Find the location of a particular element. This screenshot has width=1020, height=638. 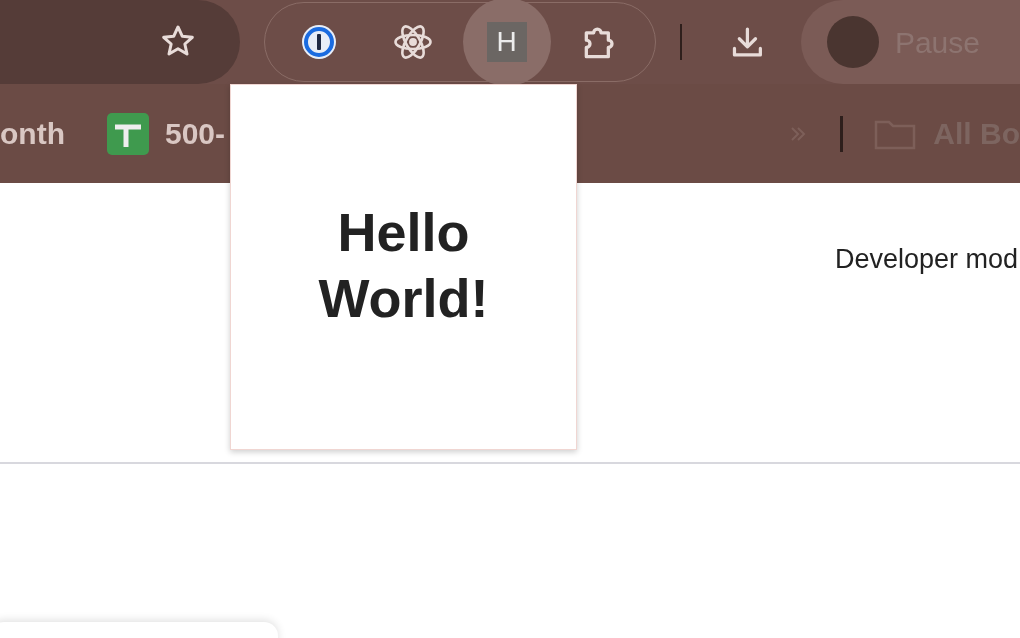

bookmark-item: onth is located at coordinates (32, 133).